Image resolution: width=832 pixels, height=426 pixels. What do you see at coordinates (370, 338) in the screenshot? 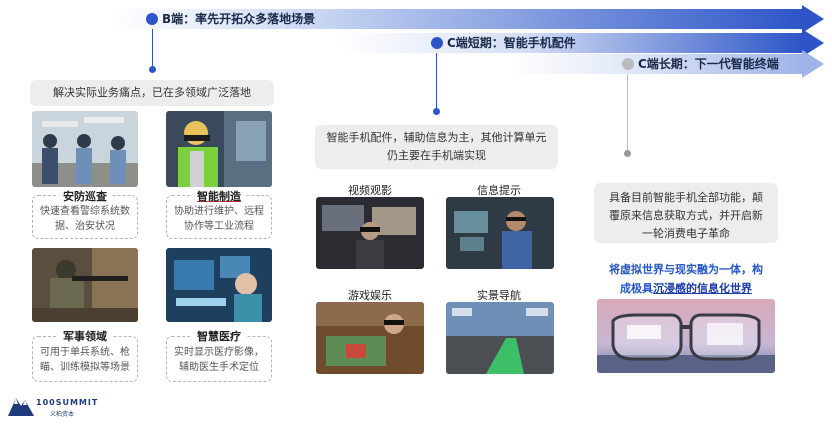
I see `gaming-photo` at bounding box center [370, 338].